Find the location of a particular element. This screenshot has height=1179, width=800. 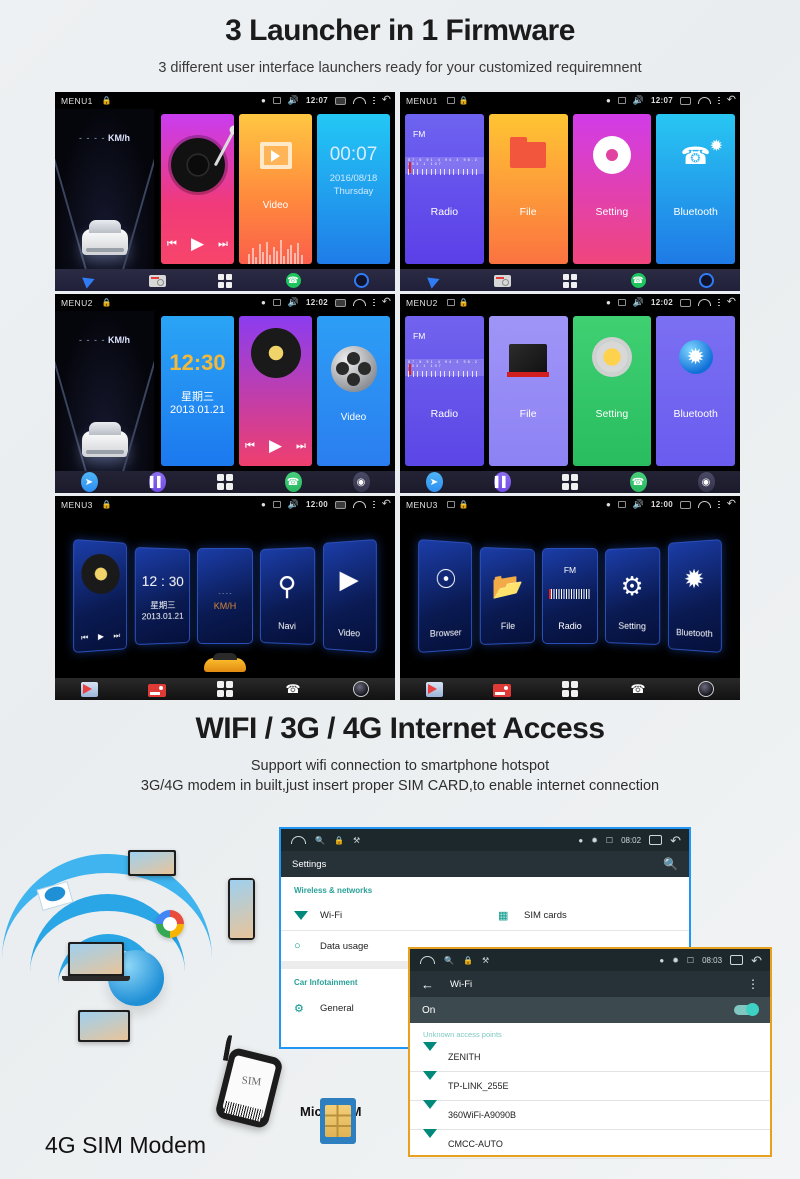

video-tile: ▶ Video is located at coordinates (349, 595).